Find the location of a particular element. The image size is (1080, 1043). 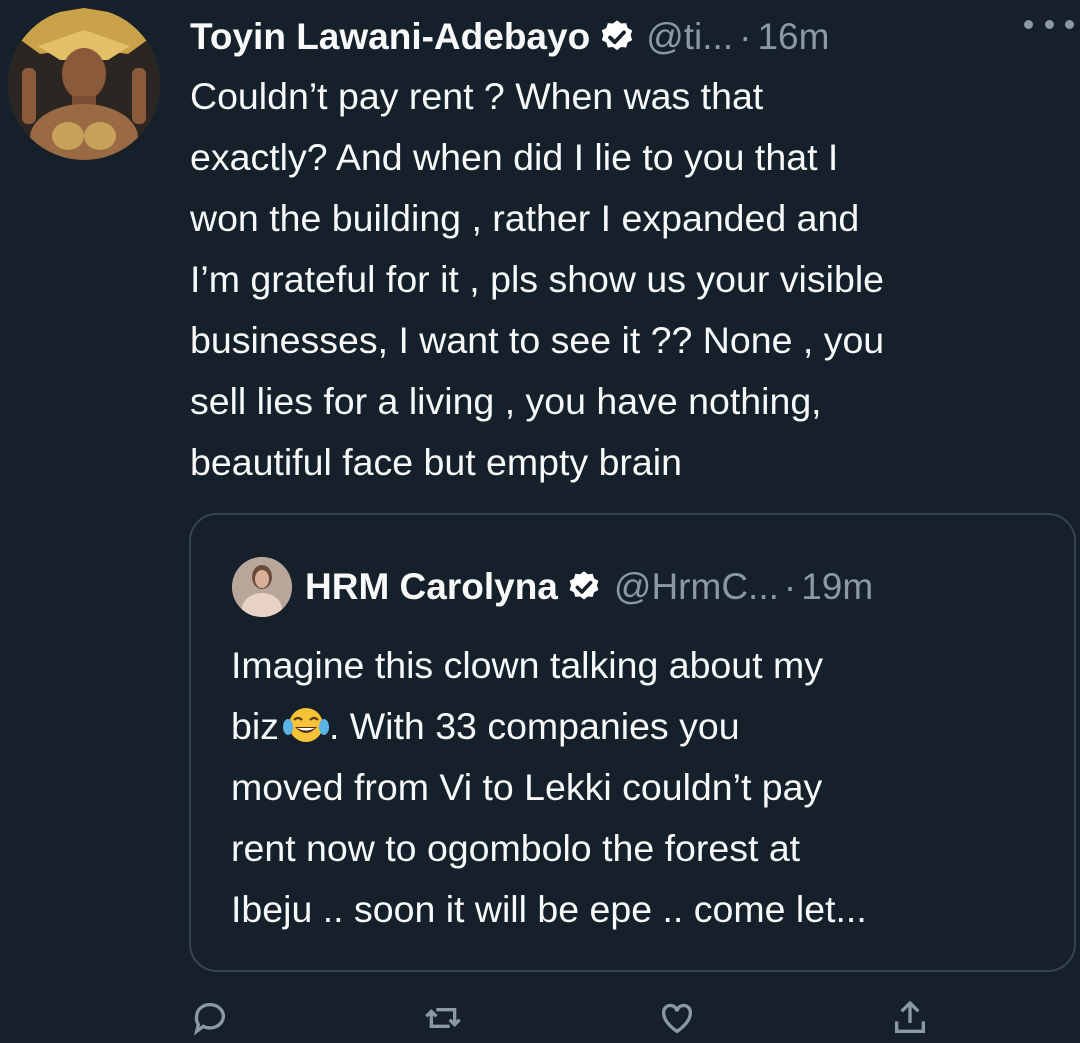

quoted-tweet-timestamp: 19m is located at coordinates (837, 586).